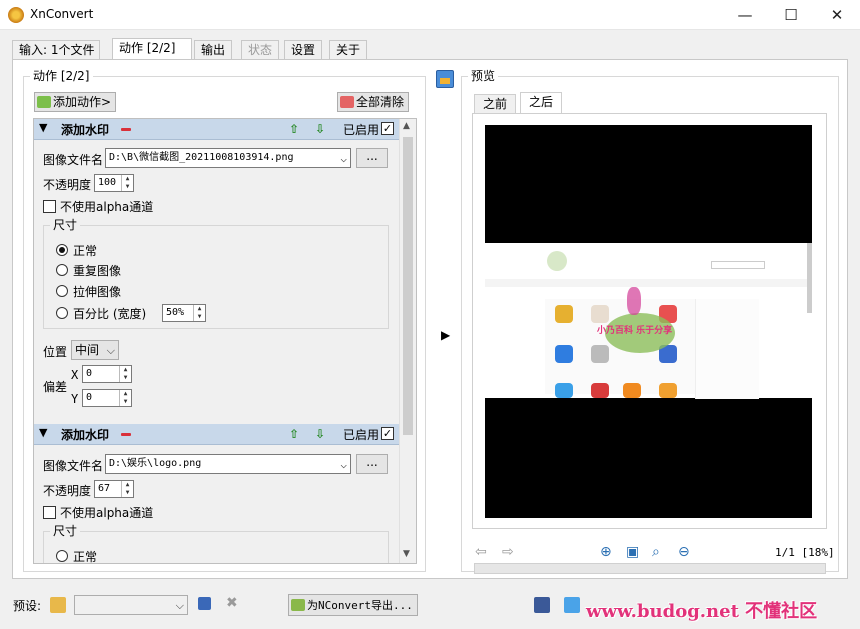  Describe the element at coordinates (632, 552) in the screenshot. I see `fit-icon: ▣` at that location.